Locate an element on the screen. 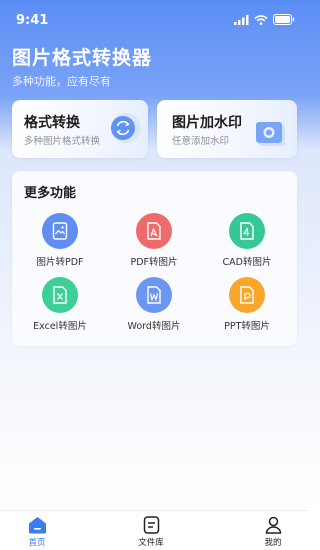  card-title: 图片加水印 is located at coordinates (207, 123).